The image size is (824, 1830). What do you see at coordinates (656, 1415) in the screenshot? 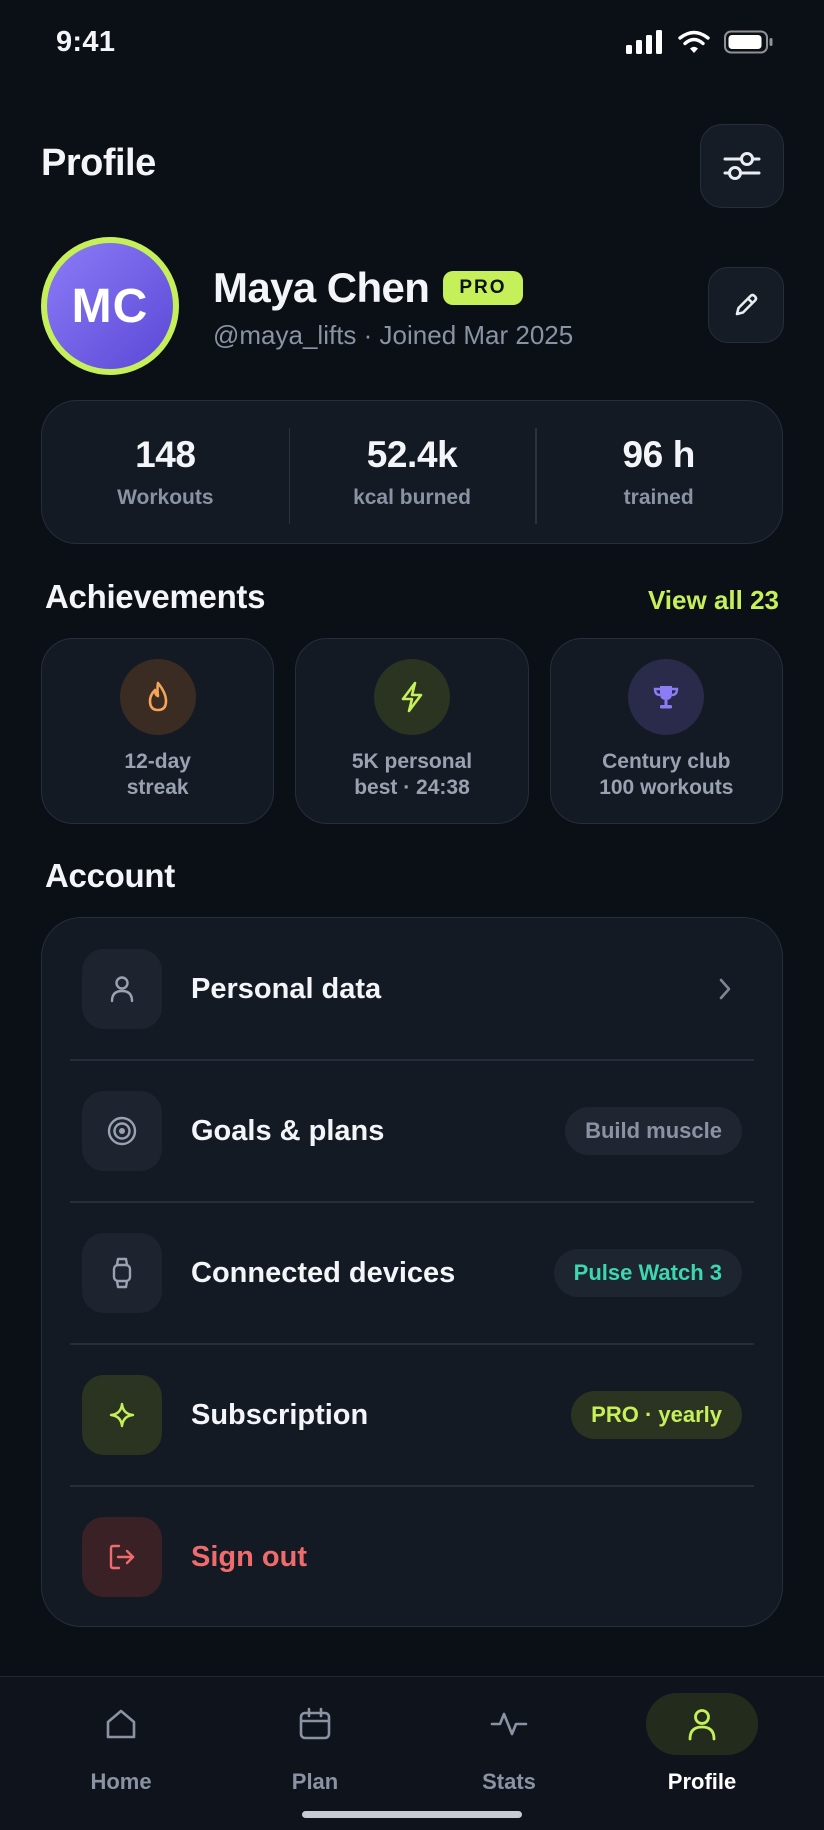
I see `subscription-pill: PRO · yearly` at bounding box center [656, 1415].